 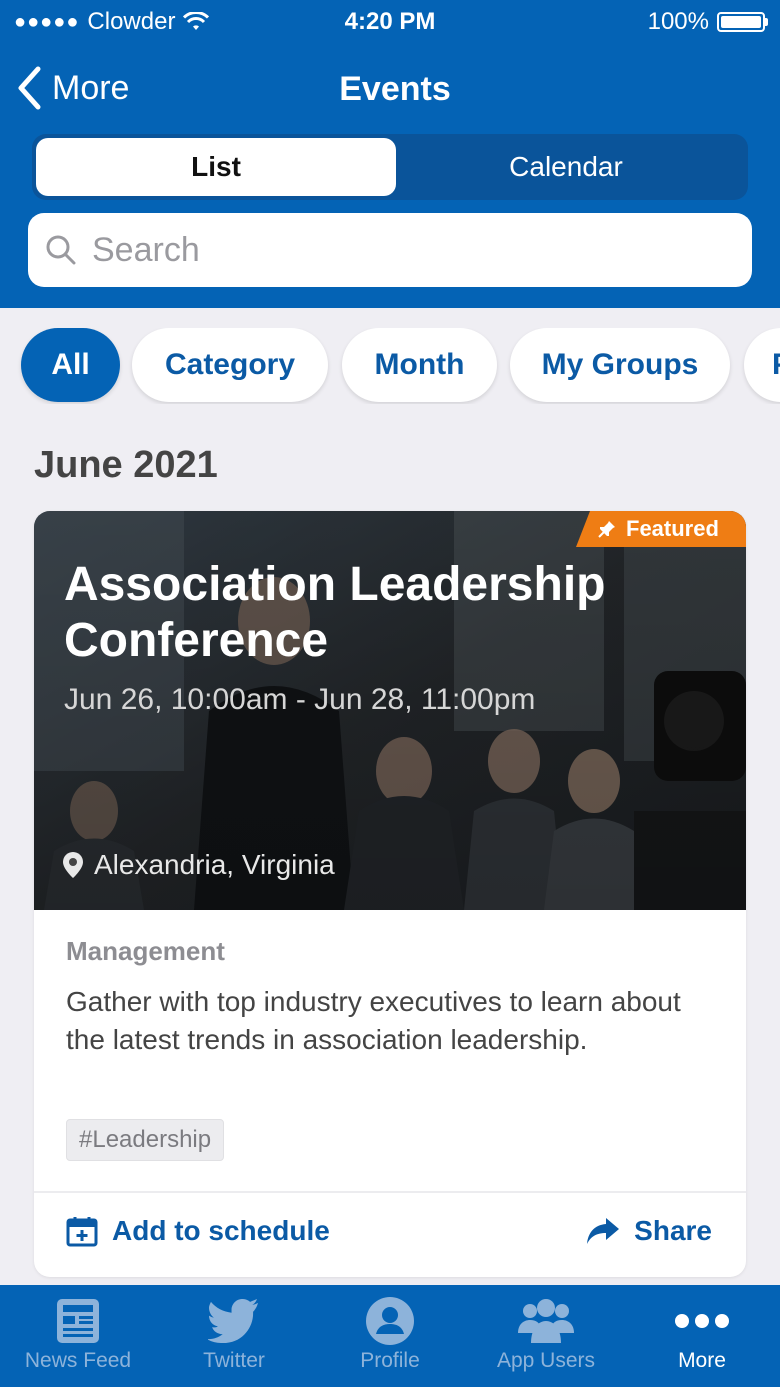 I want to click on page-title: Events, so click(x=395, y=89).